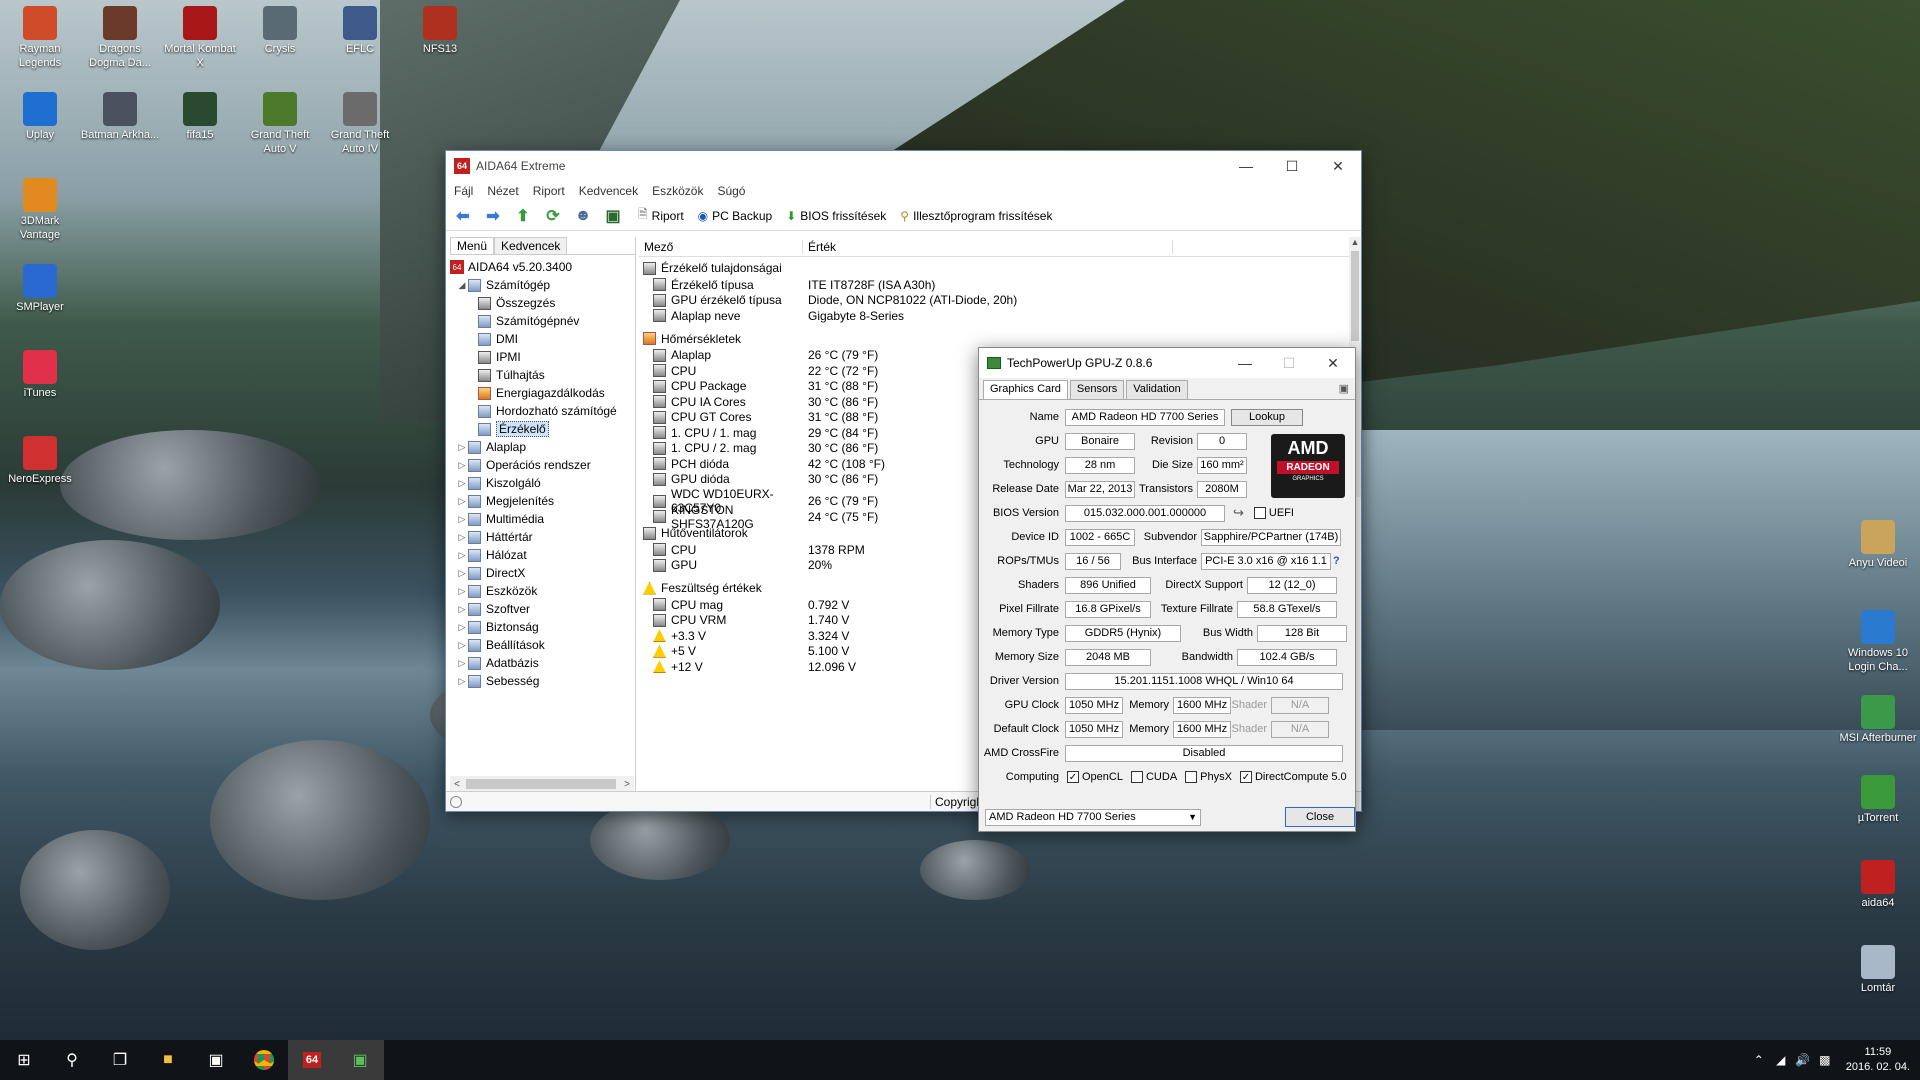 Image resolution: width=1920 pixels, height=1080 pixels. I want to click on report-button: 🗎 Riport, so click(661, 215).